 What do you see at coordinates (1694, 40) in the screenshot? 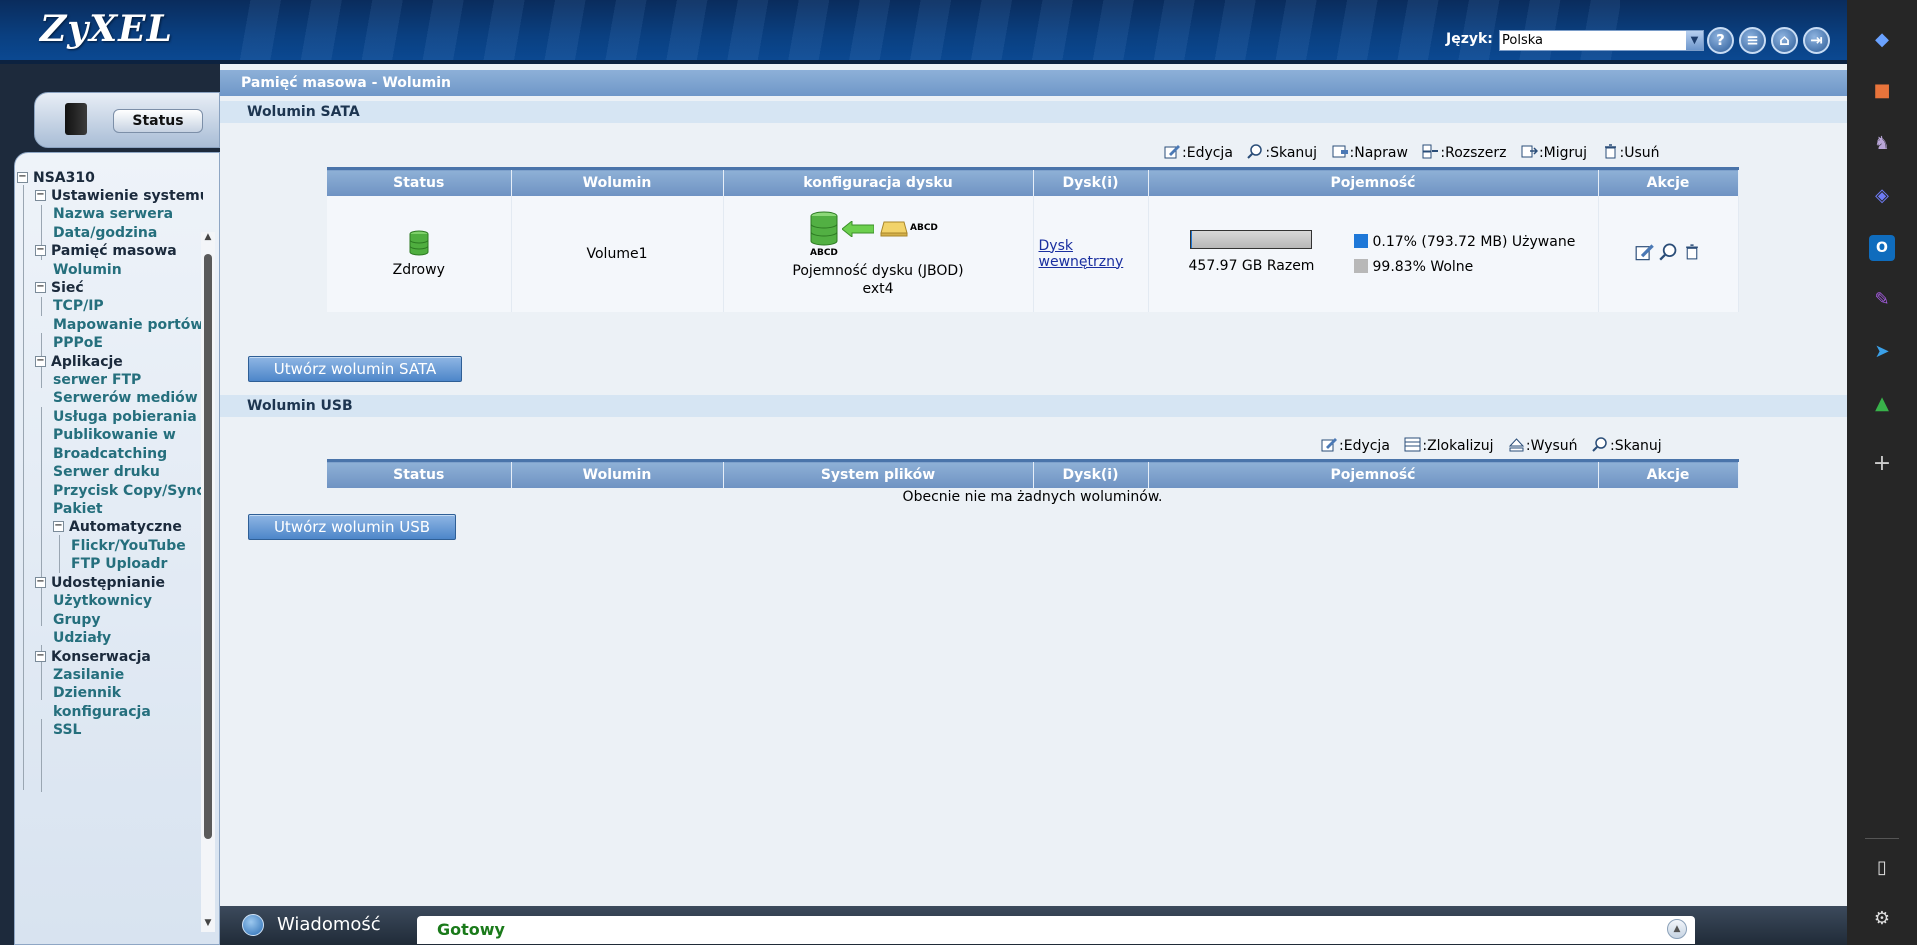
I see `chevron-down-icon: ▼` at bounding box center [1694, 40].